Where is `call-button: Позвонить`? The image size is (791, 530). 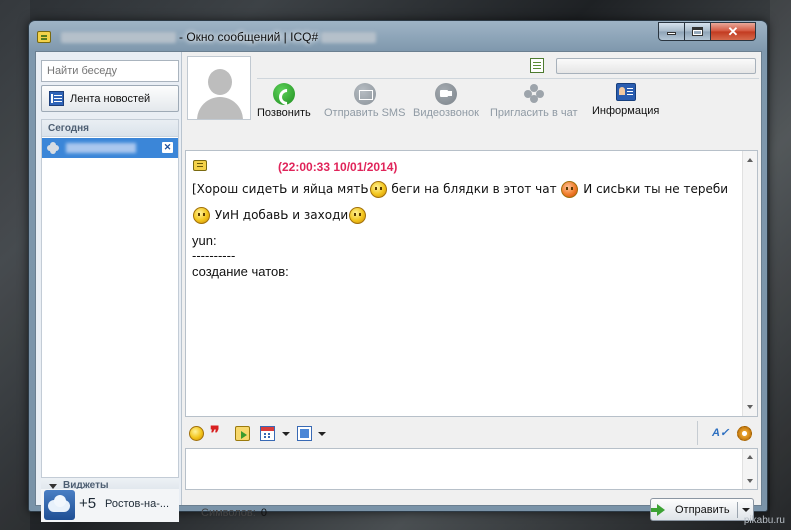 call-button: Позвонить is located at coordinates (284, 101).